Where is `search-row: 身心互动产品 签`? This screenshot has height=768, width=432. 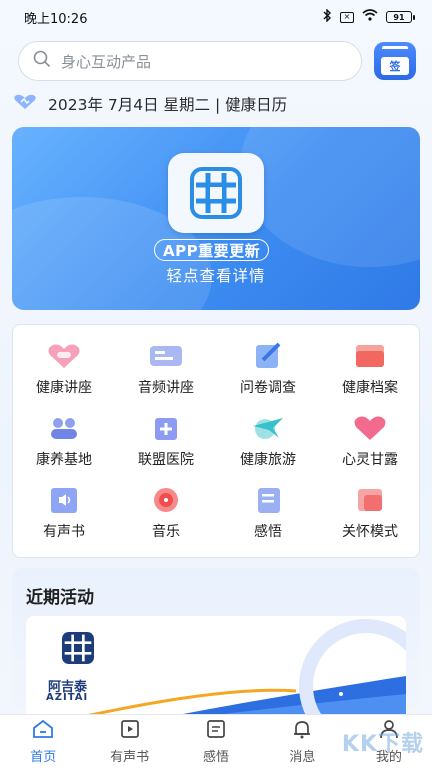
search-row: 身心互动产品 签 is located at coordinates (218, 61).